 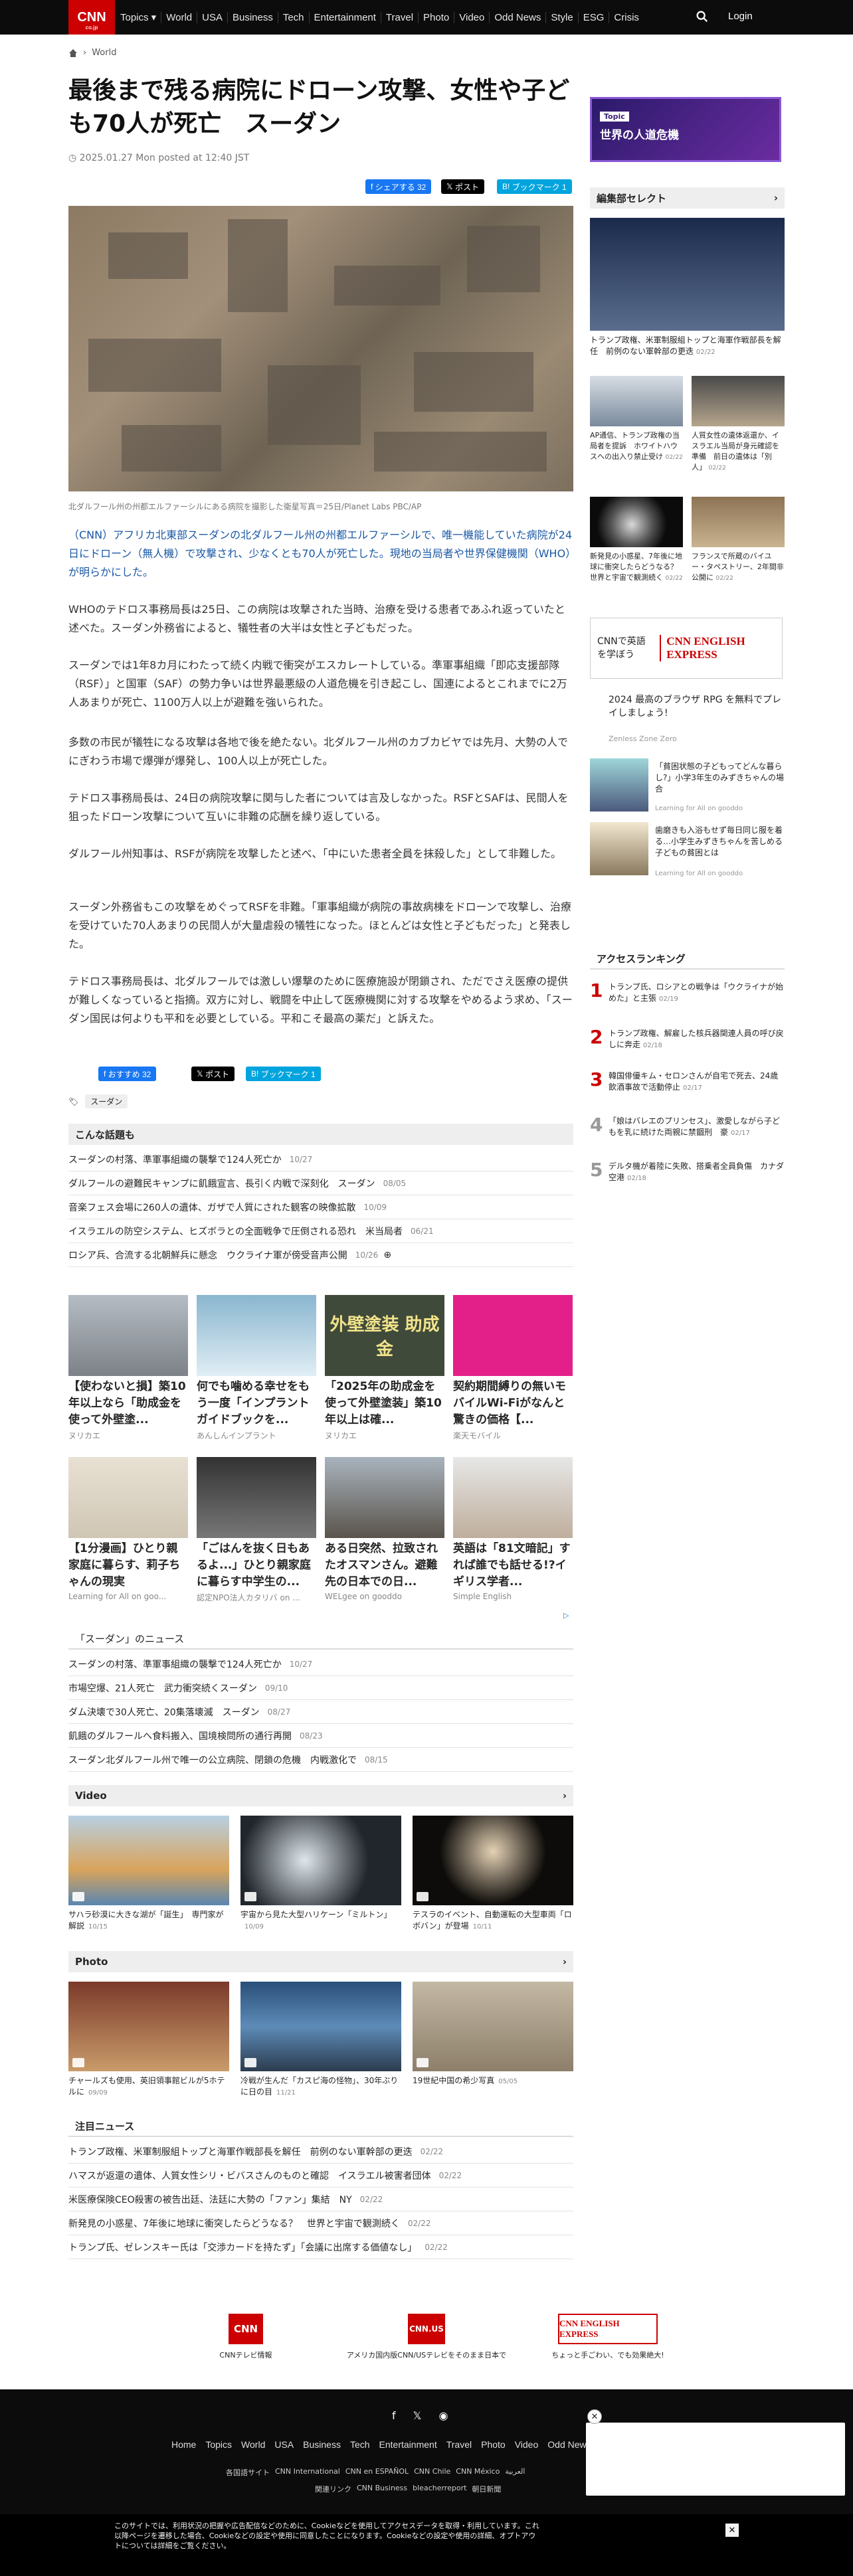 I want to click on rss-icon: ◉, so click(x=444, y=2415).